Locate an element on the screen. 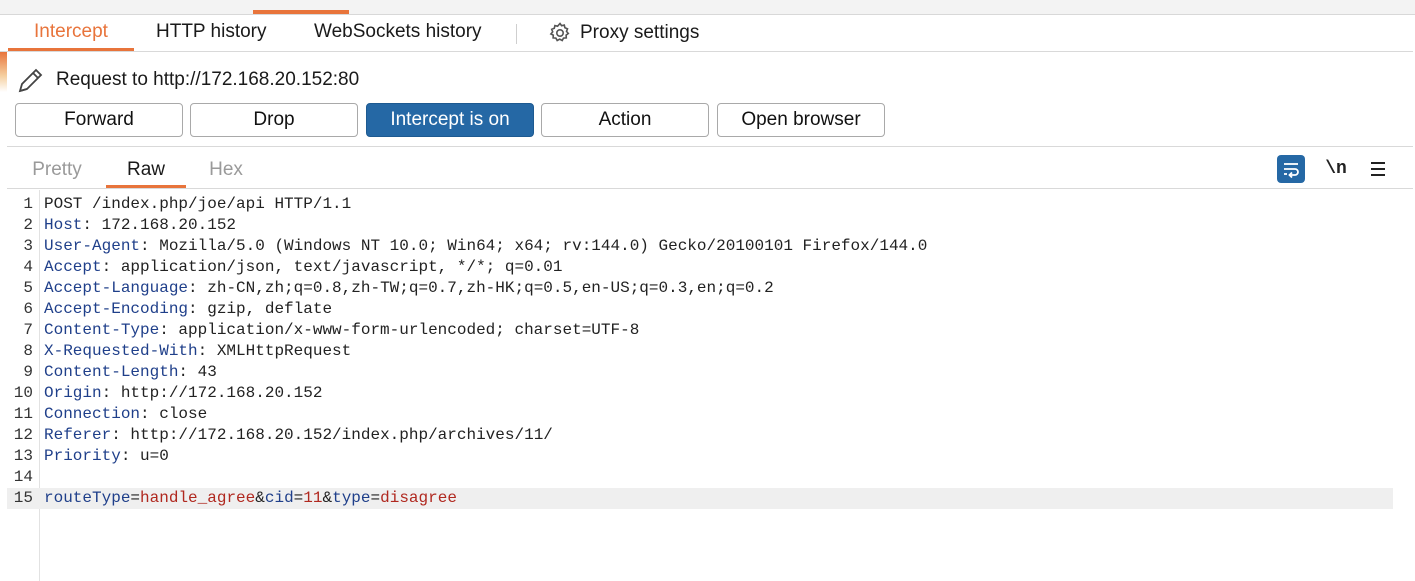 The height and width of the screenshot is (581, 1415). code-text: Content-Length: 43 is located at coordinates (130, 372).